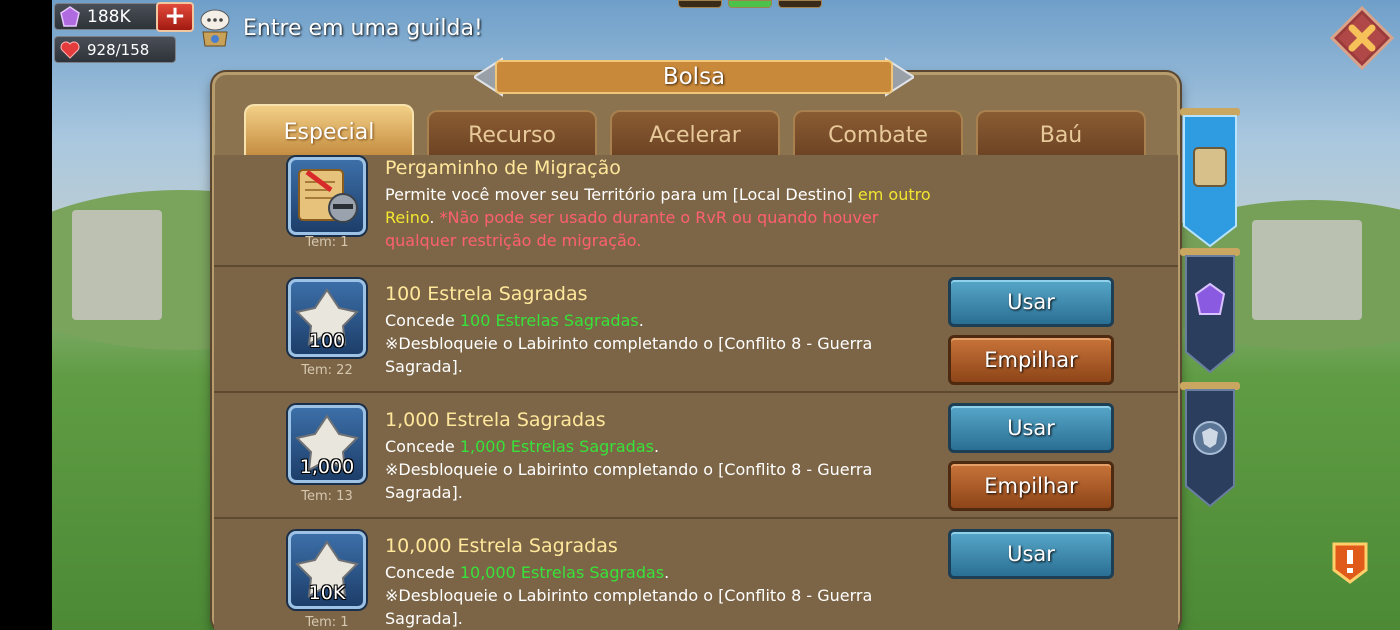 The width and height of the screenshot is (1400, 630). Describe the element at coordinates (109, 16) in the screenshot. I see `gems-value: 188K` at that location.